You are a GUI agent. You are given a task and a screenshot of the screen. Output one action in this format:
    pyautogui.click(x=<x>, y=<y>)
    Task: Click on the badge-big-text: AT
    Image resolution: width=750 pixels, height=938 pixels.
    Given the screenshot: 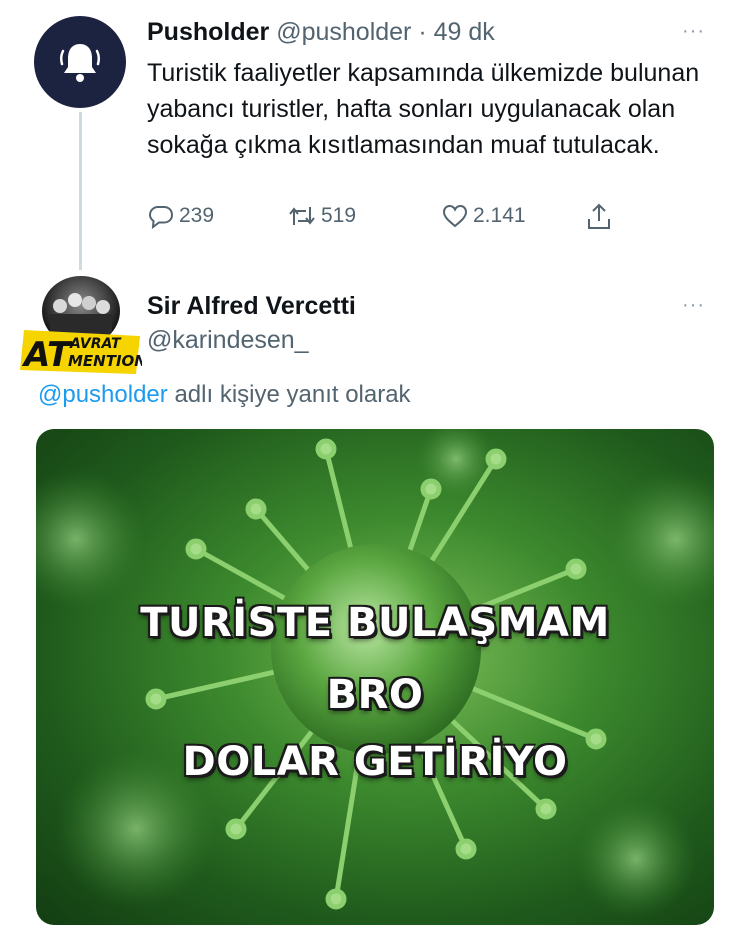 What is the action you would take?
    pyautogui.click(x=47, y=355)
    